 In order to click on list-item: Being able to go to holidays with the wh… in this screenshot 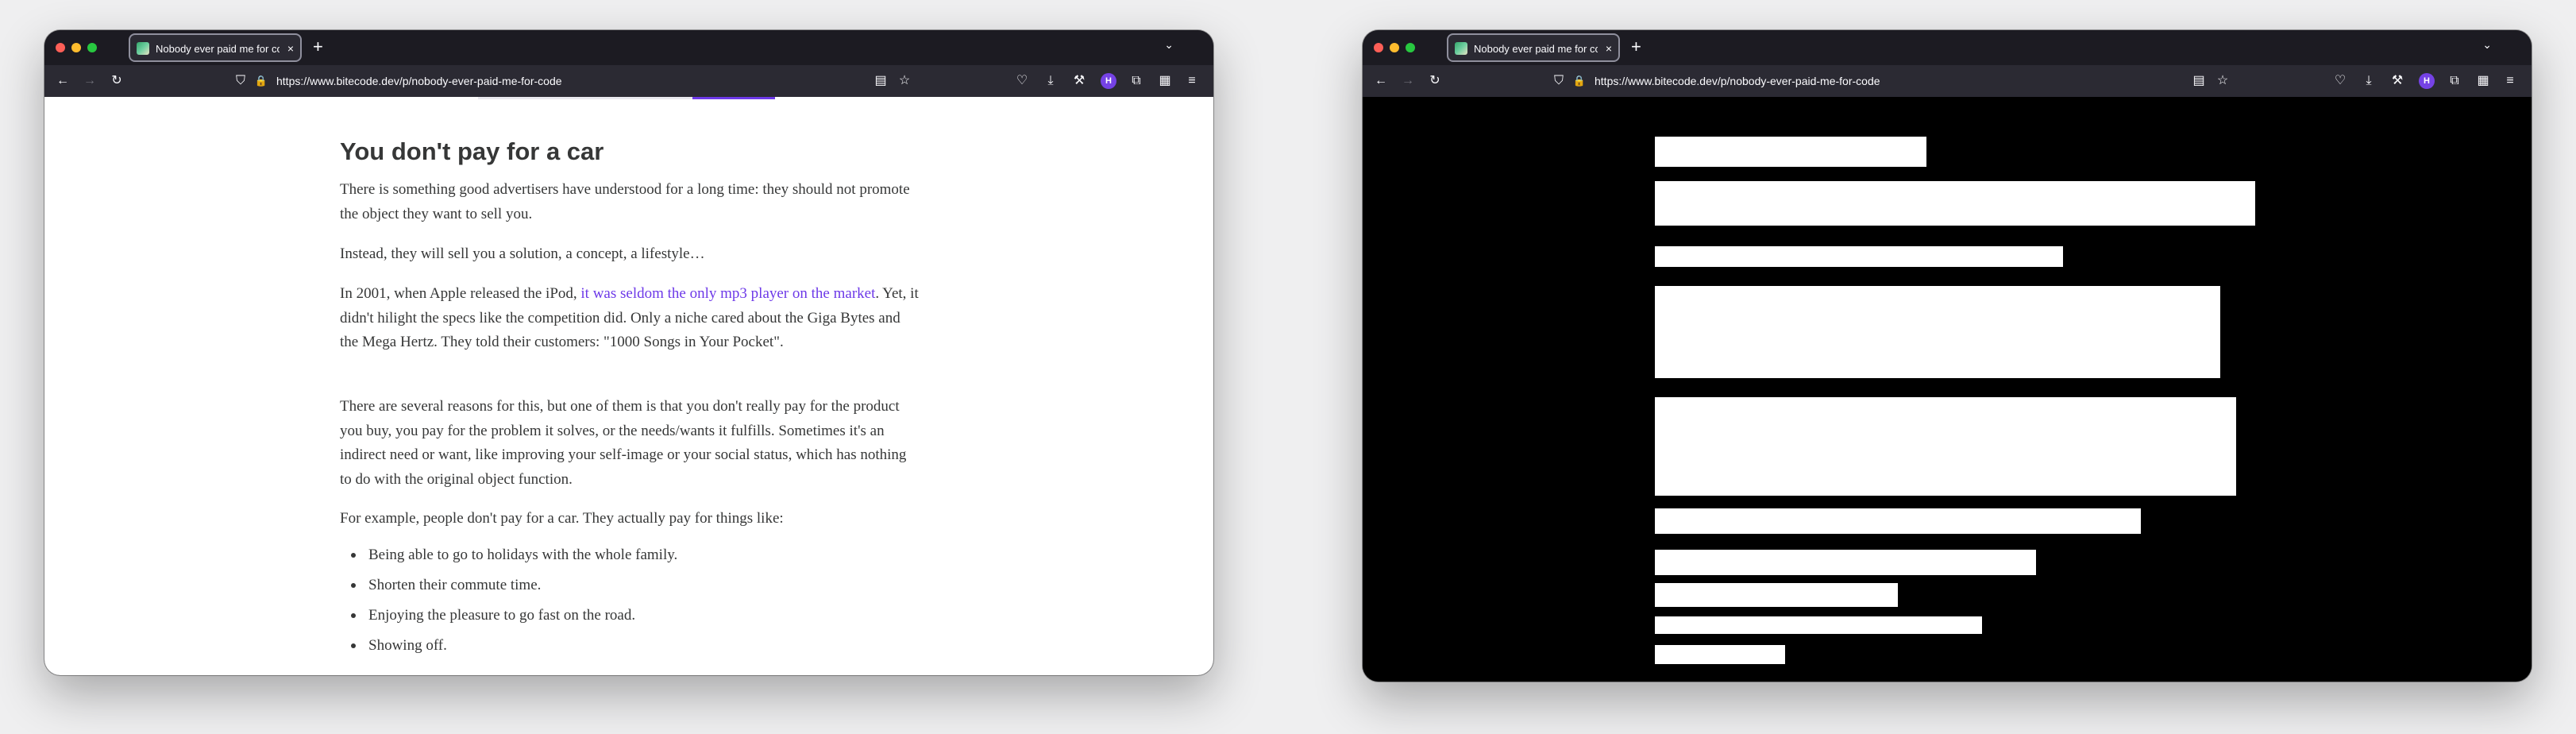, I will do `click(509, 558)`.